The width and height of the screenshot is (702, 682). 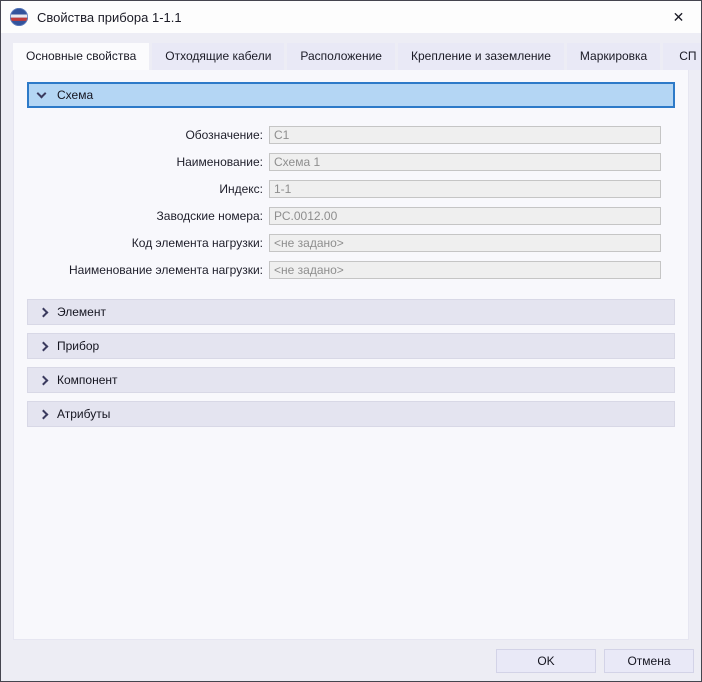 I want to click on tab-location: Расположение, so click(x=341, y=56).